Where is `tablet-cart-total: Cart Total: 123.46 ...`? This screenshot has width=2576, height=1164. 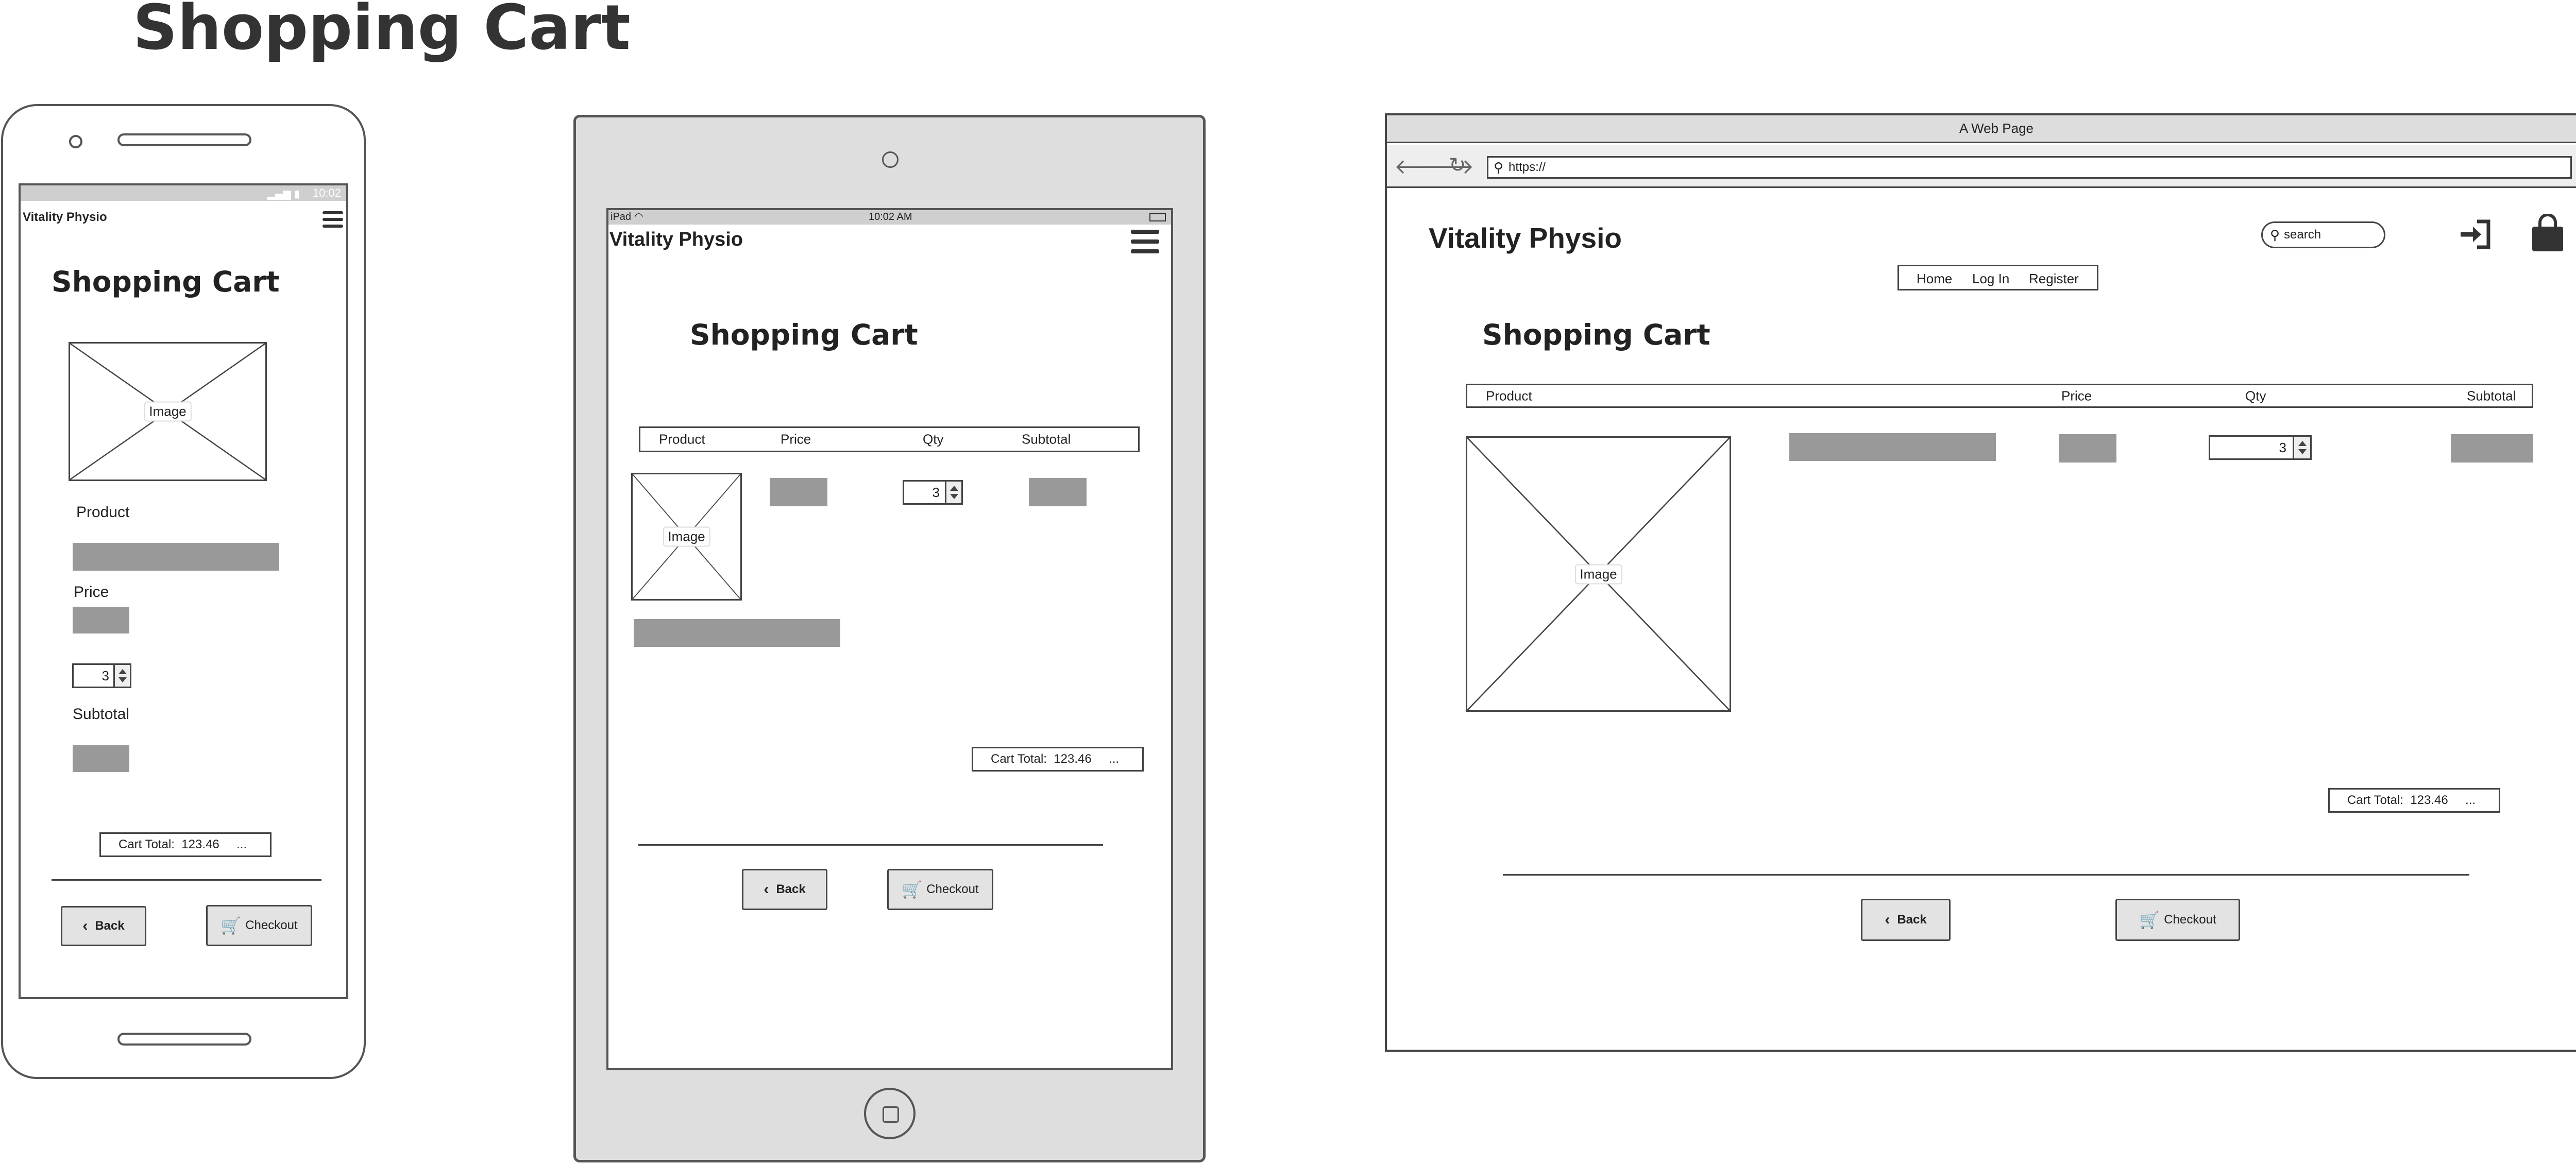 tablet-cart-total: Cart Total: 123.46 ... is located at coordinates (1058, 759).